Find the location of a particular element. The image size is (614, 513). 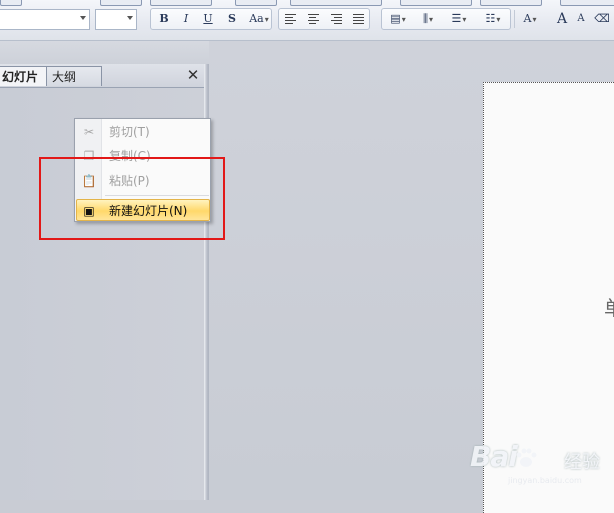

font-size-combo is located at coordinates (116, 19).